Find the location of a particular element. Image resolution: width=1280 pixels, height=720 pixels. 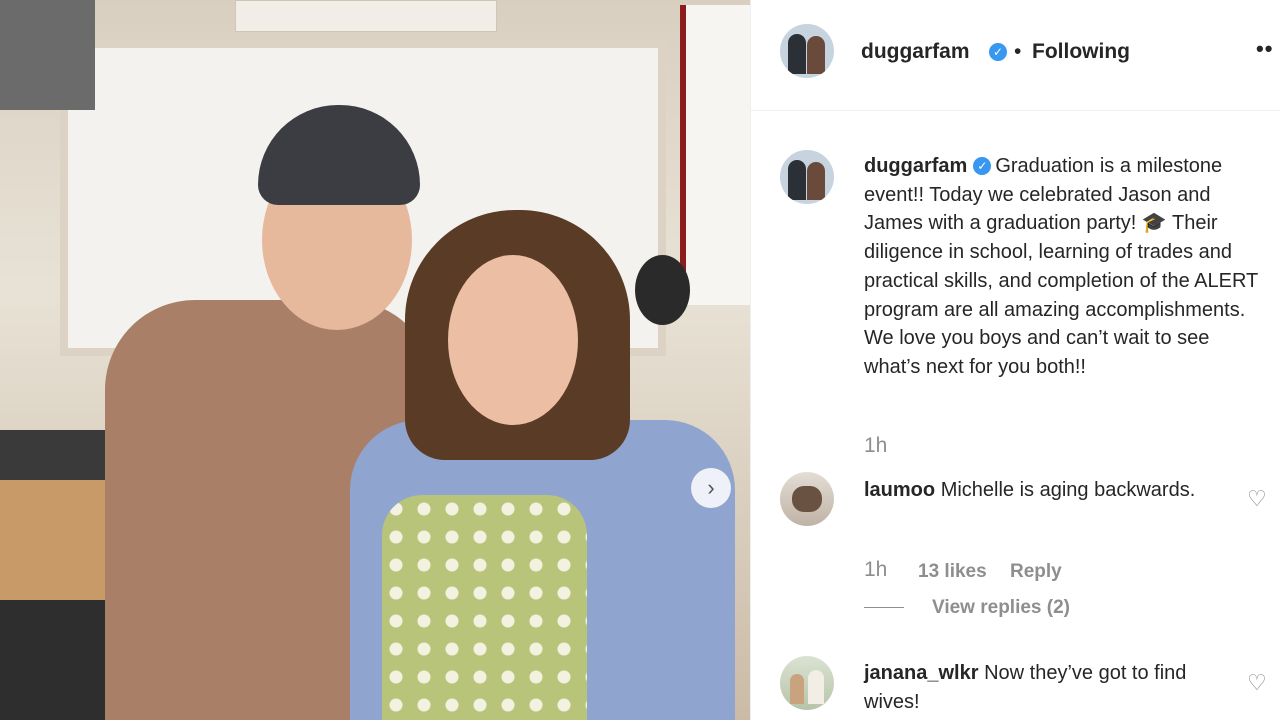

comment-username: laumoo is located at coordinates (899, 490).